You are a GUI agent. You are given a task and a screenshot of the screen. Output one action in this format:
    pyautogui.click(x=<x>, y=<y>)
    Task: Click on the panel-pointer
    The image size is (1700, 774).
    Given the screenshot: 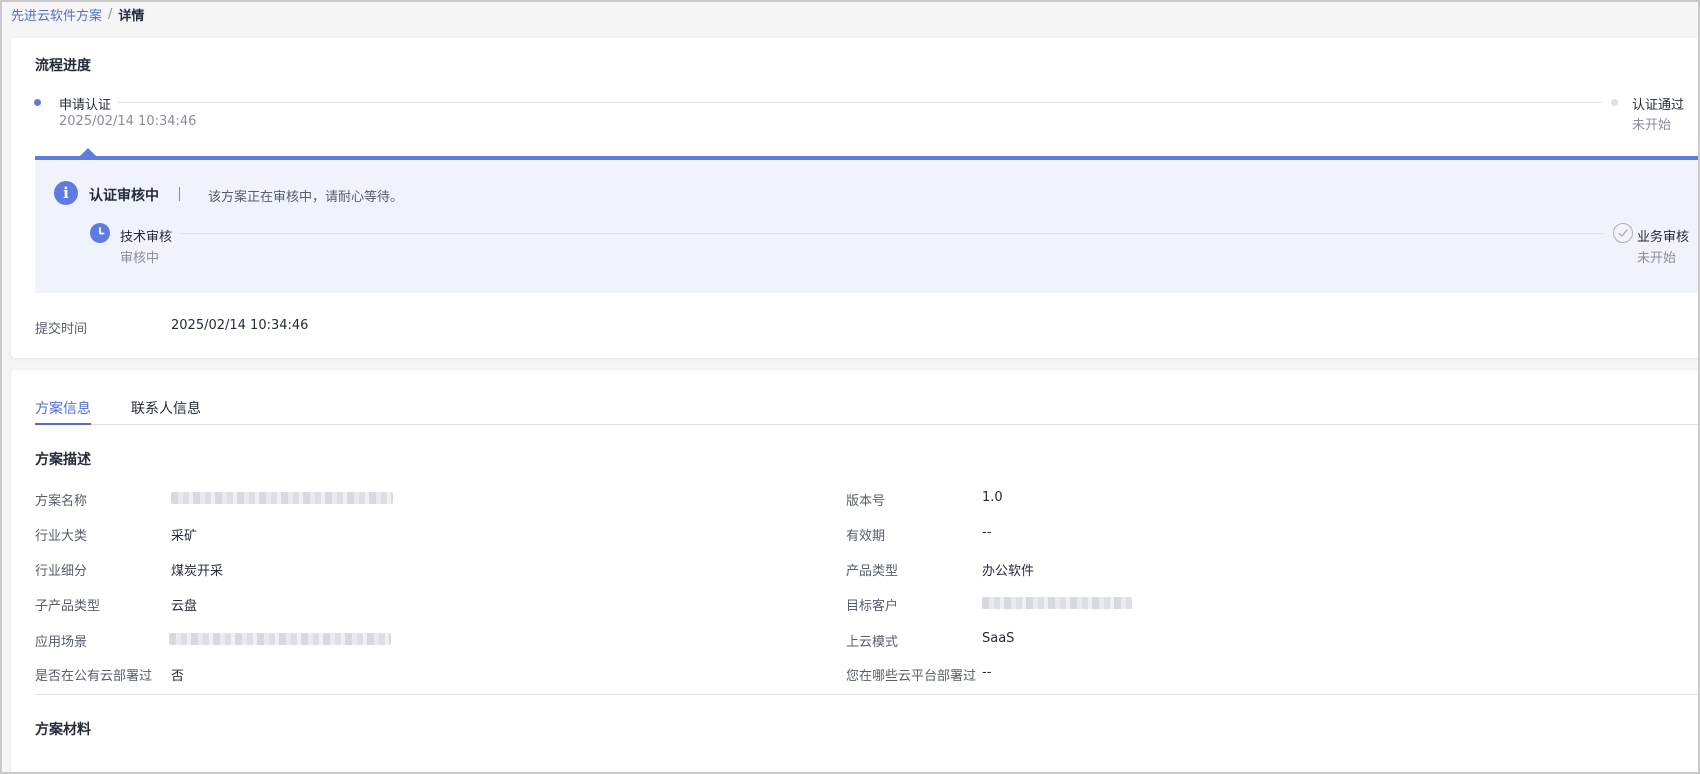 What is the action you would take?
    pyautogui.click(x=88, y=152)
    